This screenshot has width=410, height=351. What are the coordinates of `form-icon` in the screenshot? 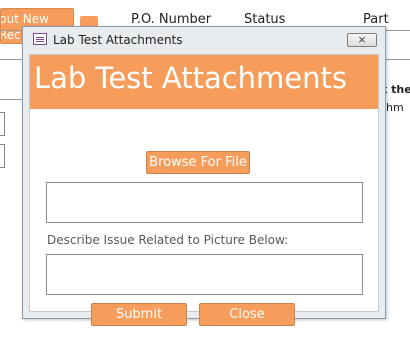 It's located at (40, 39).